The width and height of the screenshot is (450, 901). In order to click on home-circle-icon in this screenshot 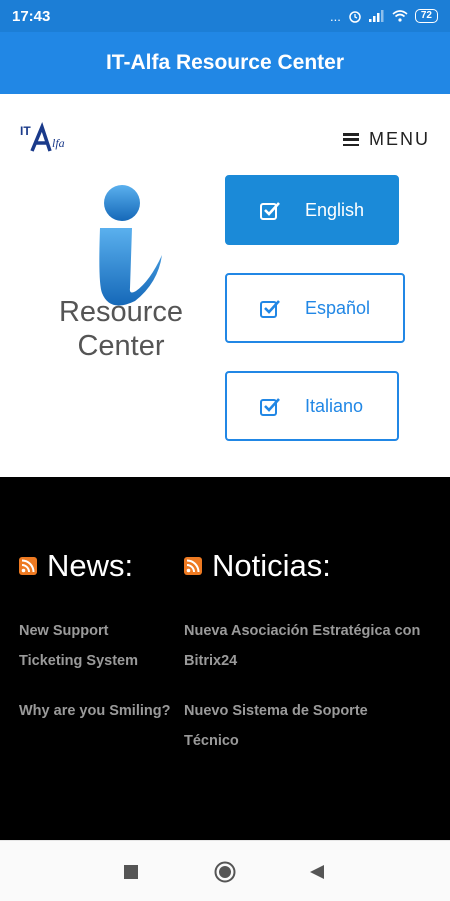, I will do `click(225, 872)`.